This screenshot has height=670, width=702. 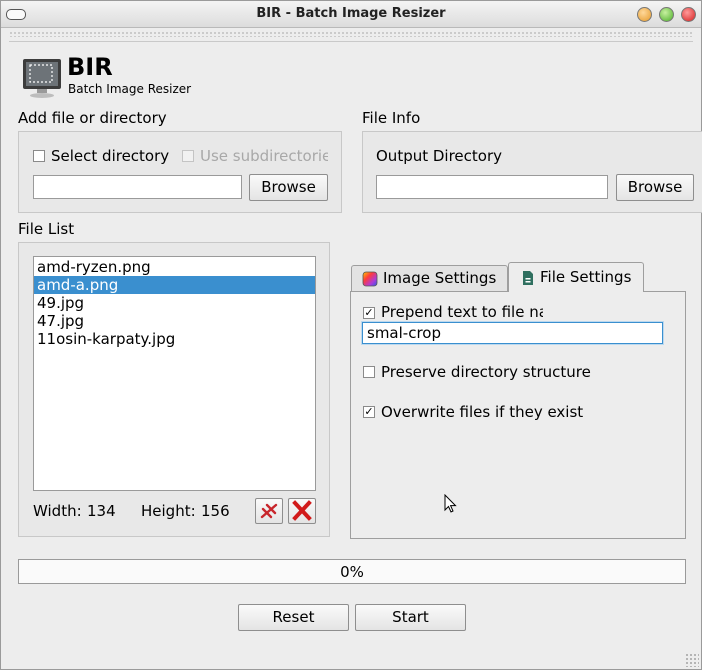 I want to click on tab-file-settings: File Settings, so click(x=576, y=277).